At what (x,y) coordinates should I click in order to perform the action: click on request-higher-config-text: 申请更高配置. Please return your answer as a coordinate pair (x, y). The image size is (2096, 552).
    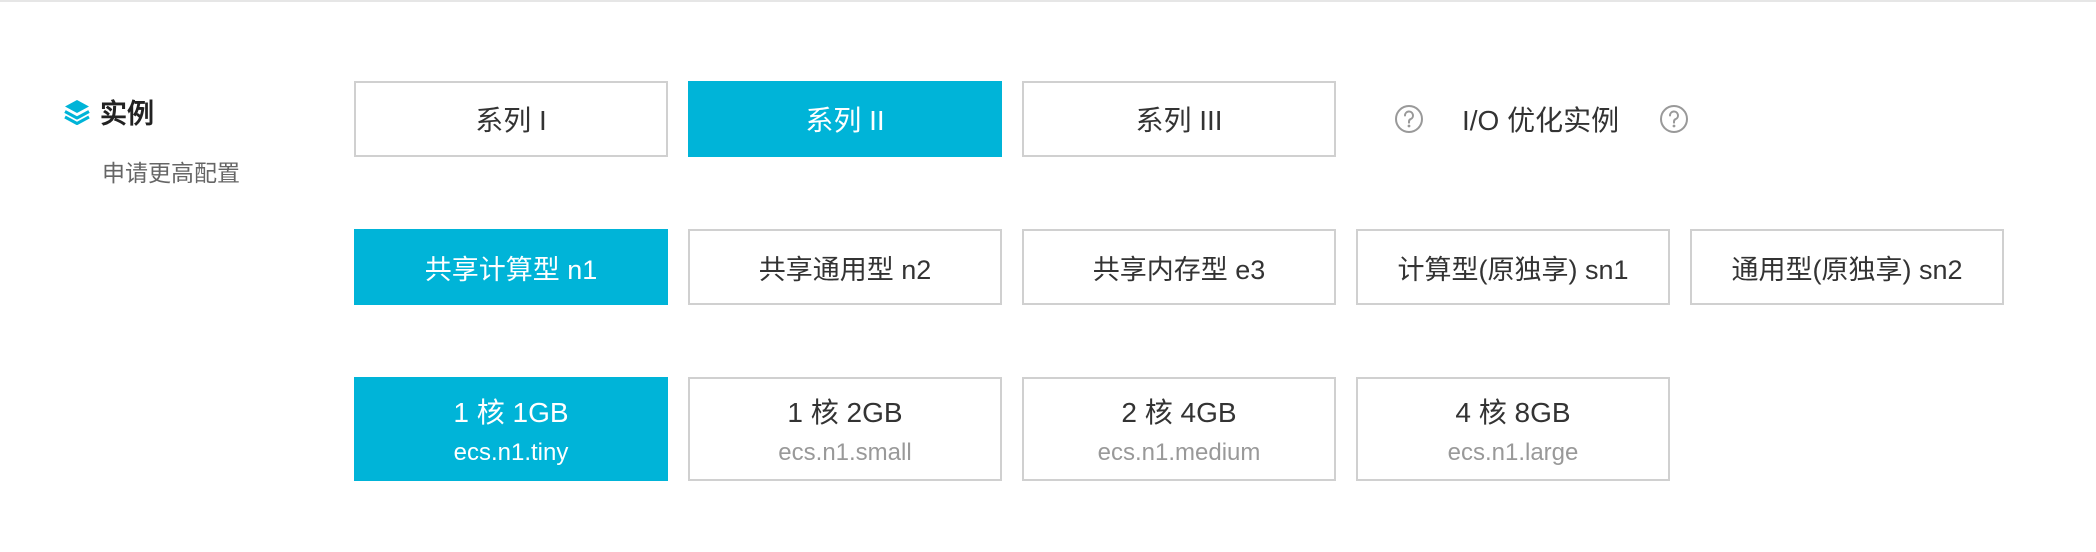
    Looking at the image, I should click on (171, 173).